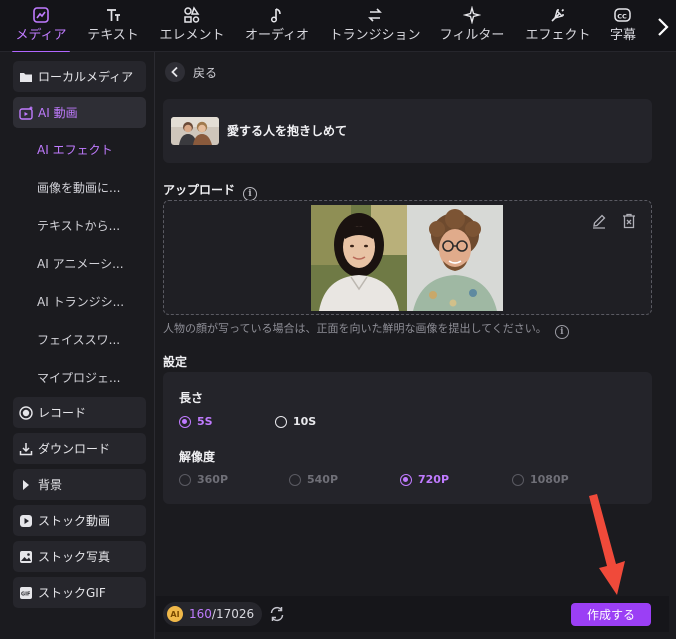 This screenshot has height=639, width=676. Describe the element at coordinates (210, 191) in the screenshot. I see `upload-heading: アップロード i` at that location.